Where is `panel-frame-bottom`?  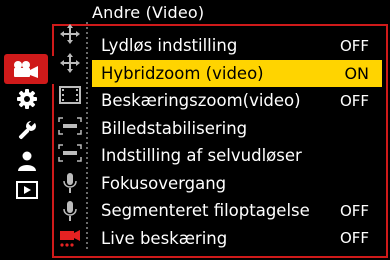 panel-frame-bottom is located at coordinates (220, 257).